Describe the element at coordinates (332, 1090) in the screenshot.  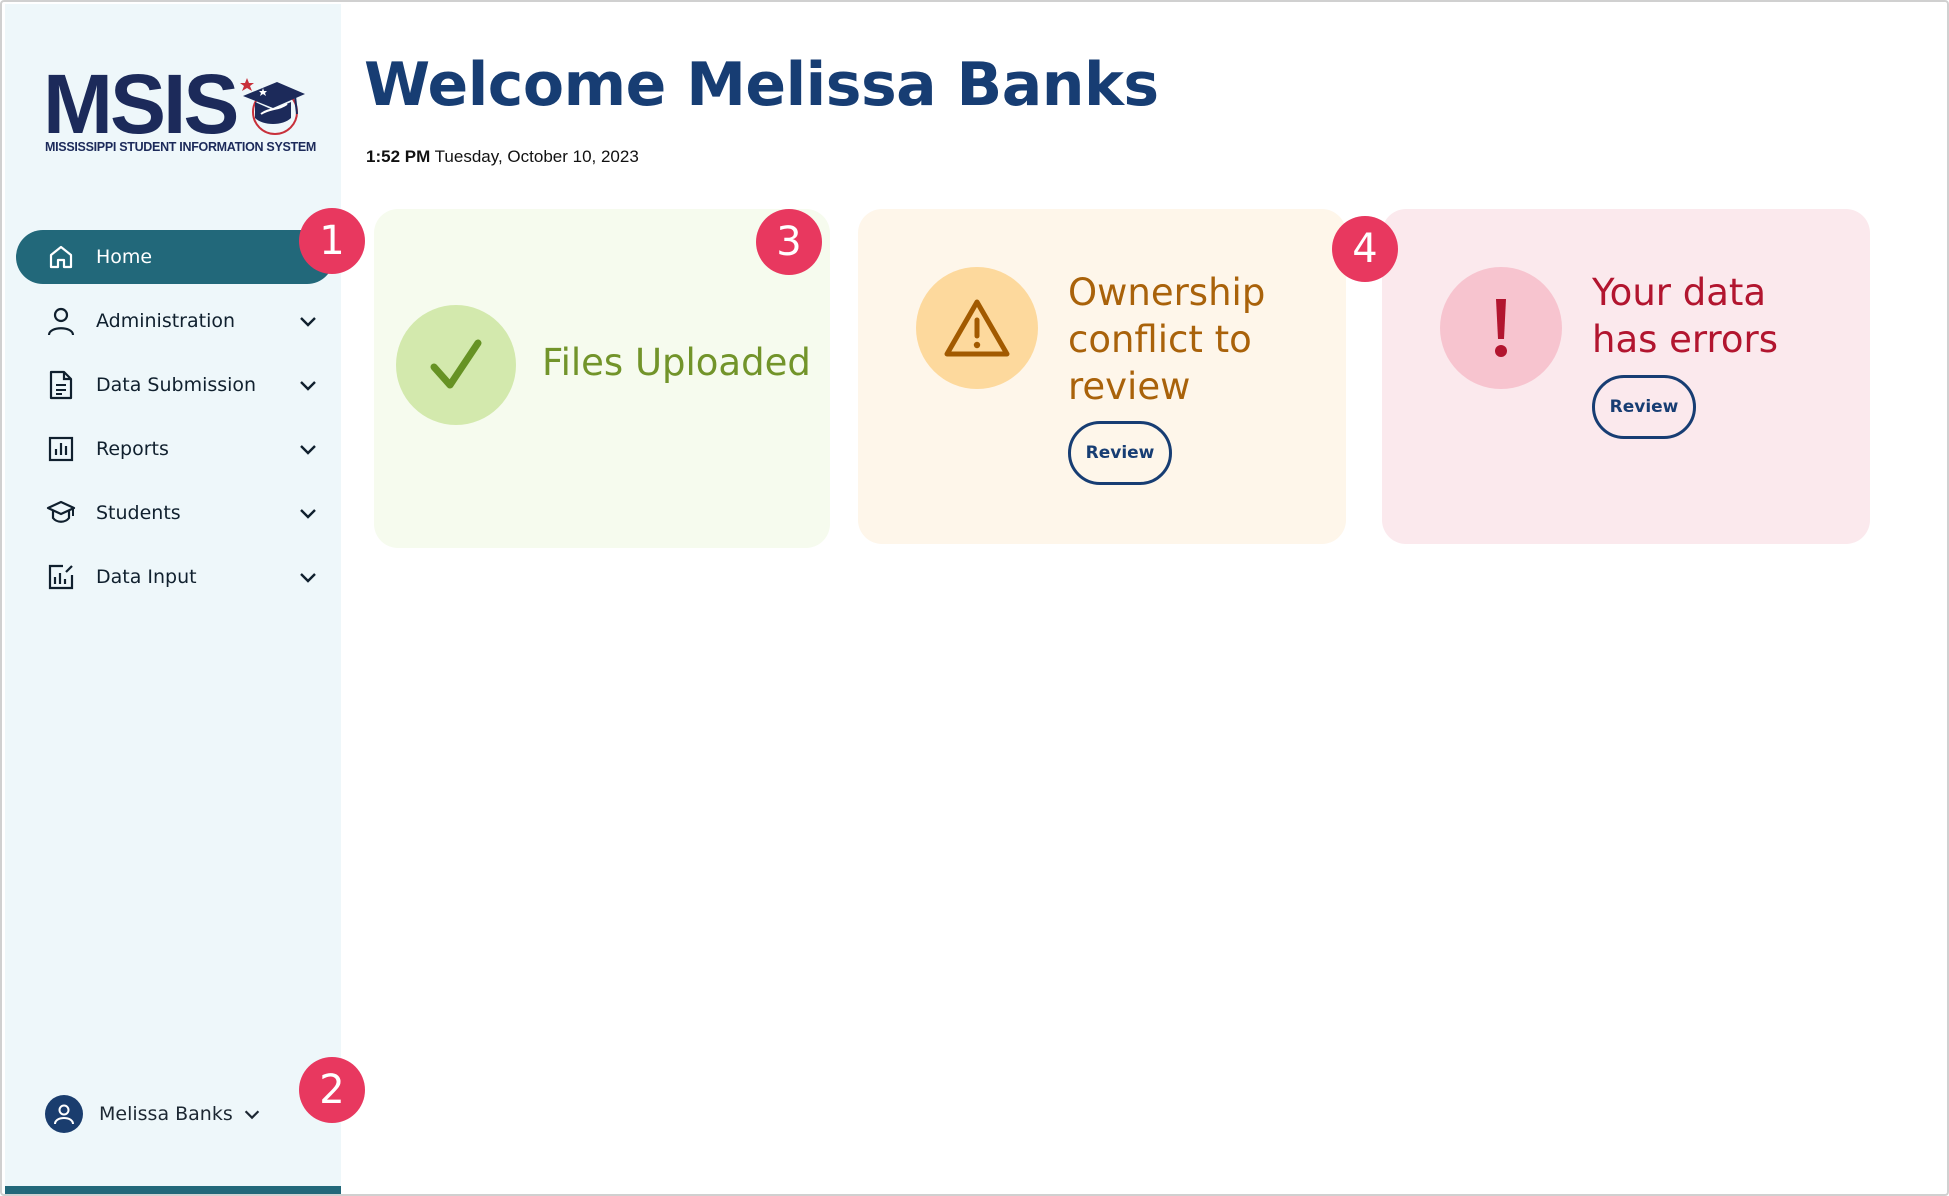
I see `callout-badge: 2` at that location.